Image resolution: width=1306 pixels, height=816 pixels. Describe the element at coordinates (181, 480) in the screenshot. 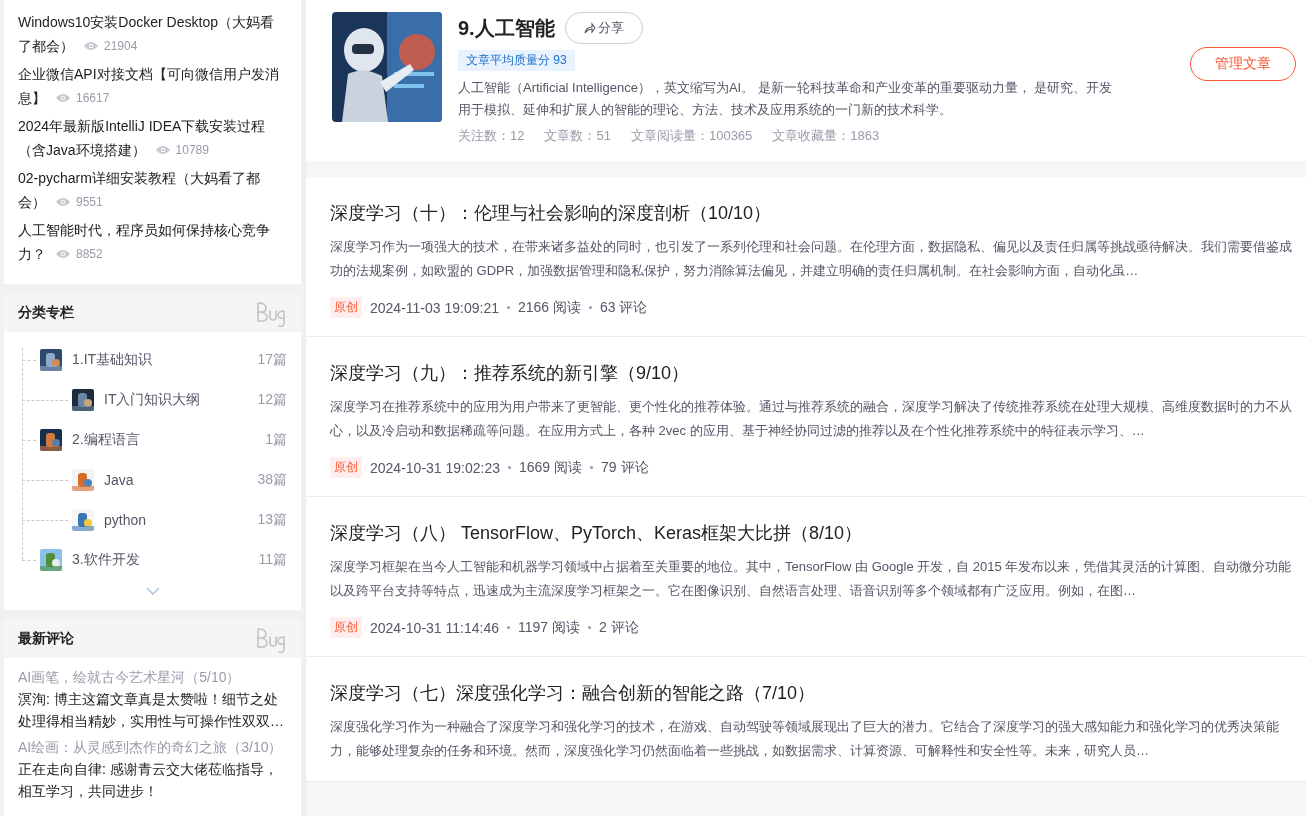

I see `category-name: Java` at that location.